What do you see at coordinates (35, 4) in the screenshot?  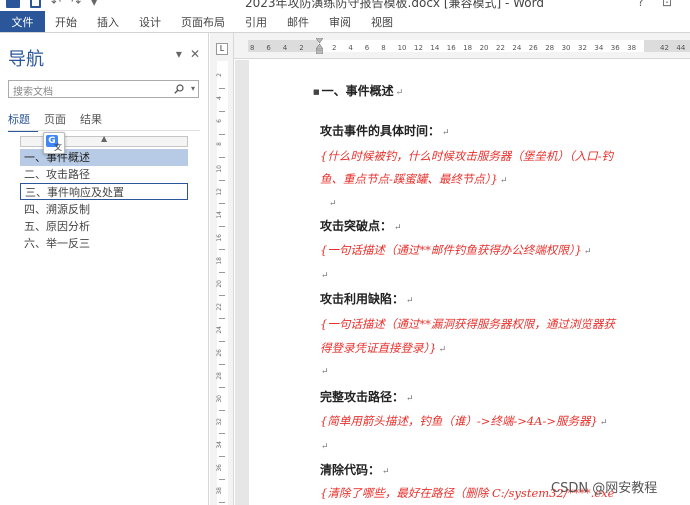 I see `save-icon` at bounding box center [35, 4].